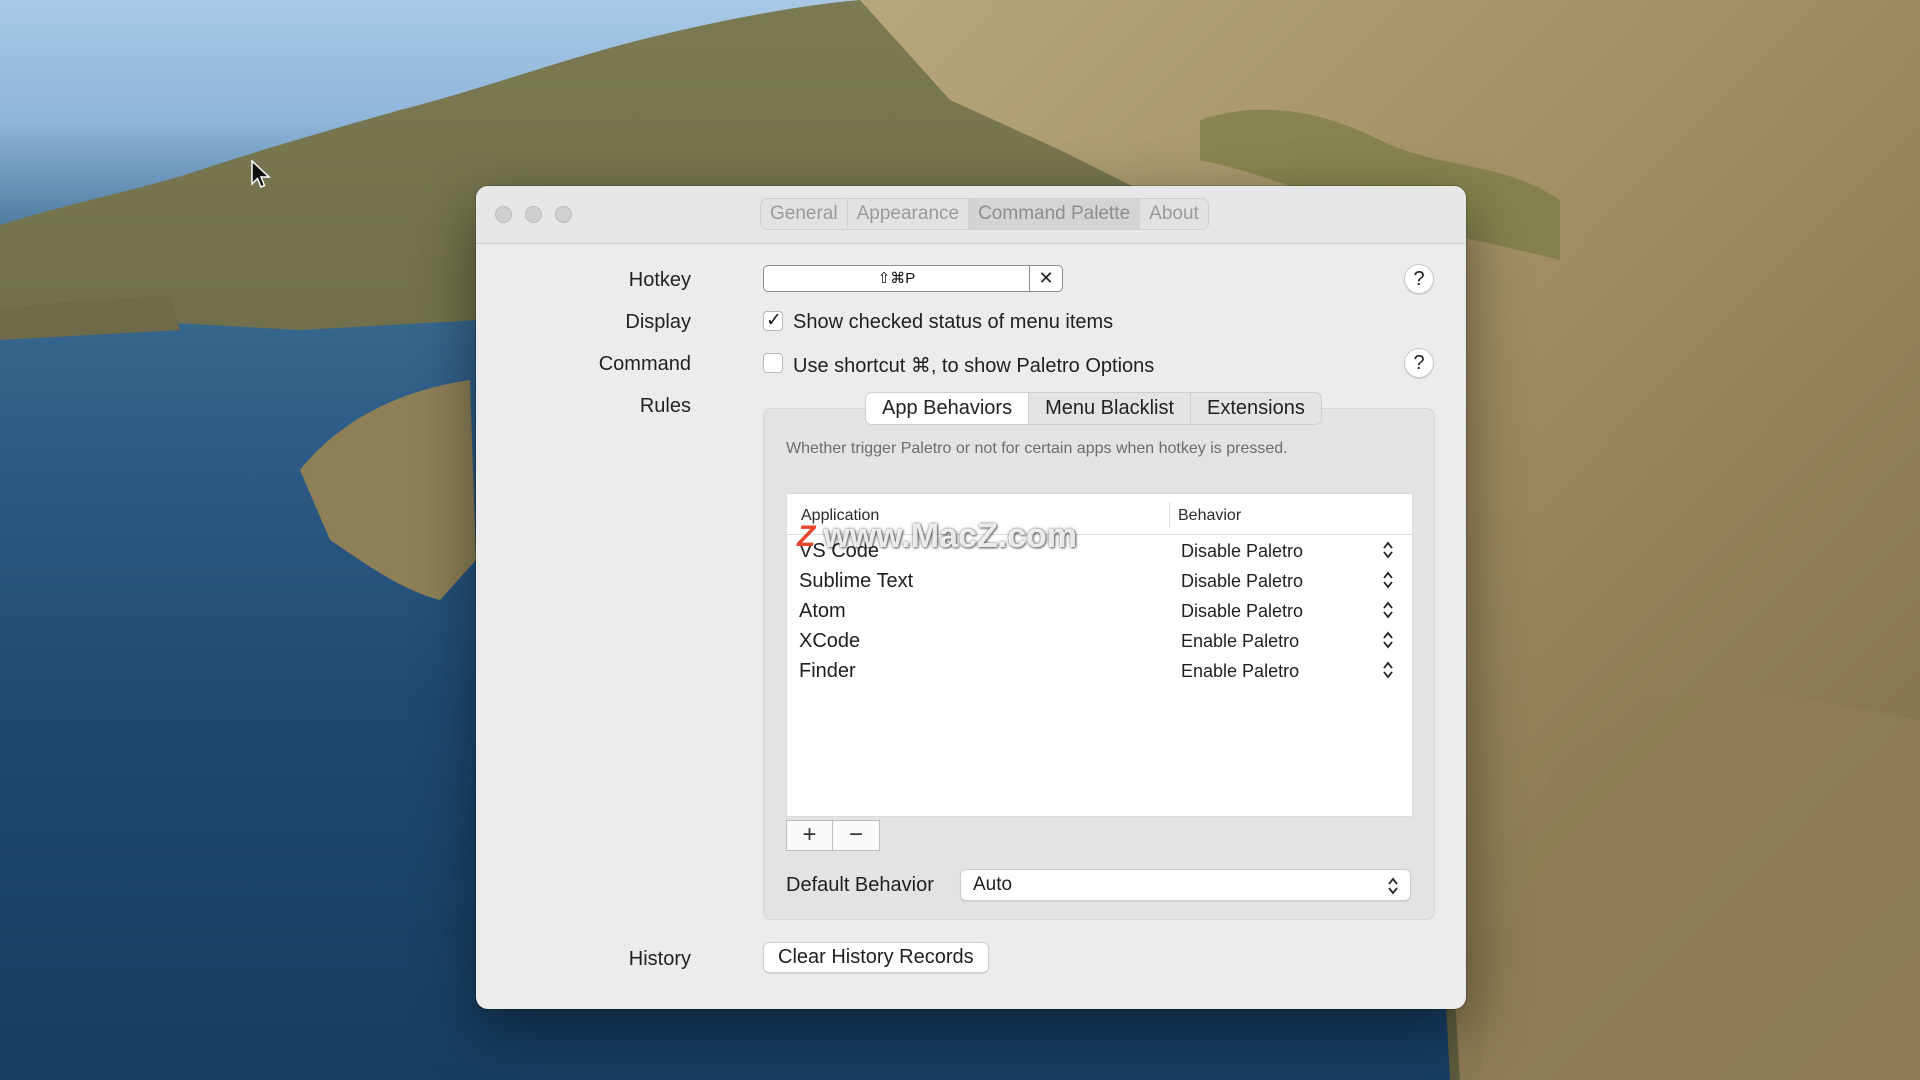  I want to click on tab-appearance: Appearance, so click(909, 214).